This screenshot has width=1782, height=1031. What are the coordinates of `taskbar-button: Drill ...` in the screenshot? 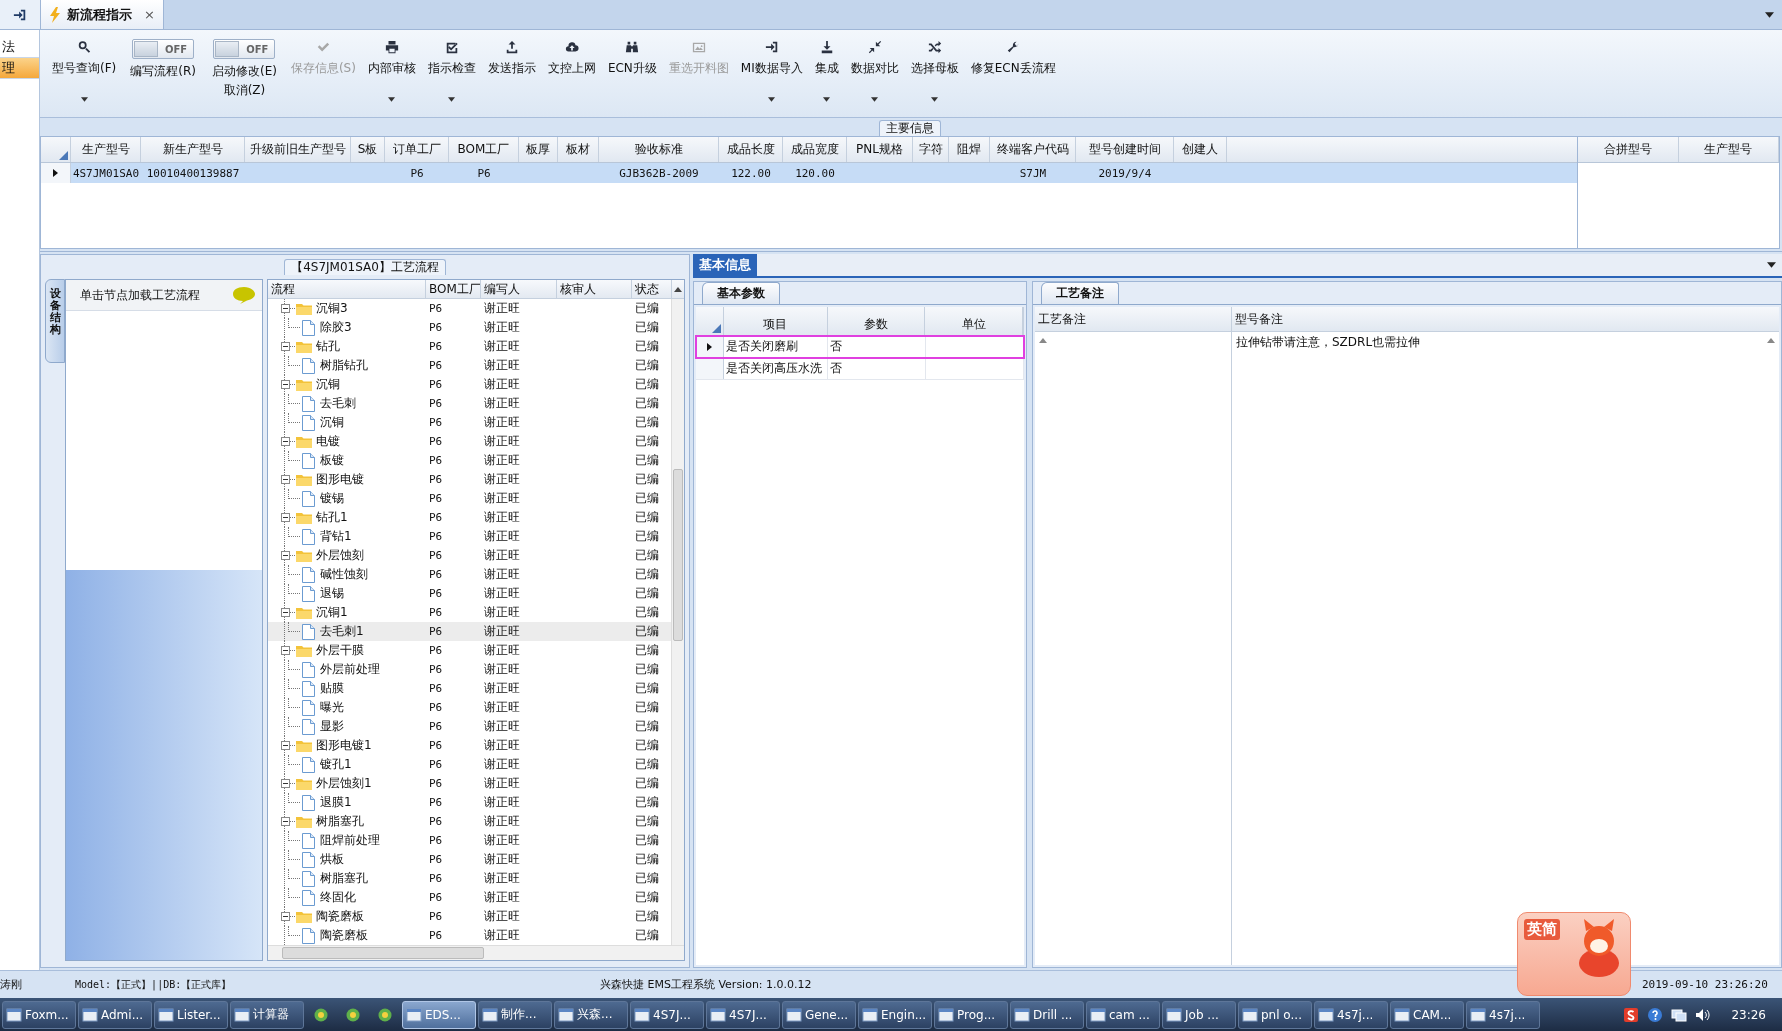 It's located at (1047, 1014).